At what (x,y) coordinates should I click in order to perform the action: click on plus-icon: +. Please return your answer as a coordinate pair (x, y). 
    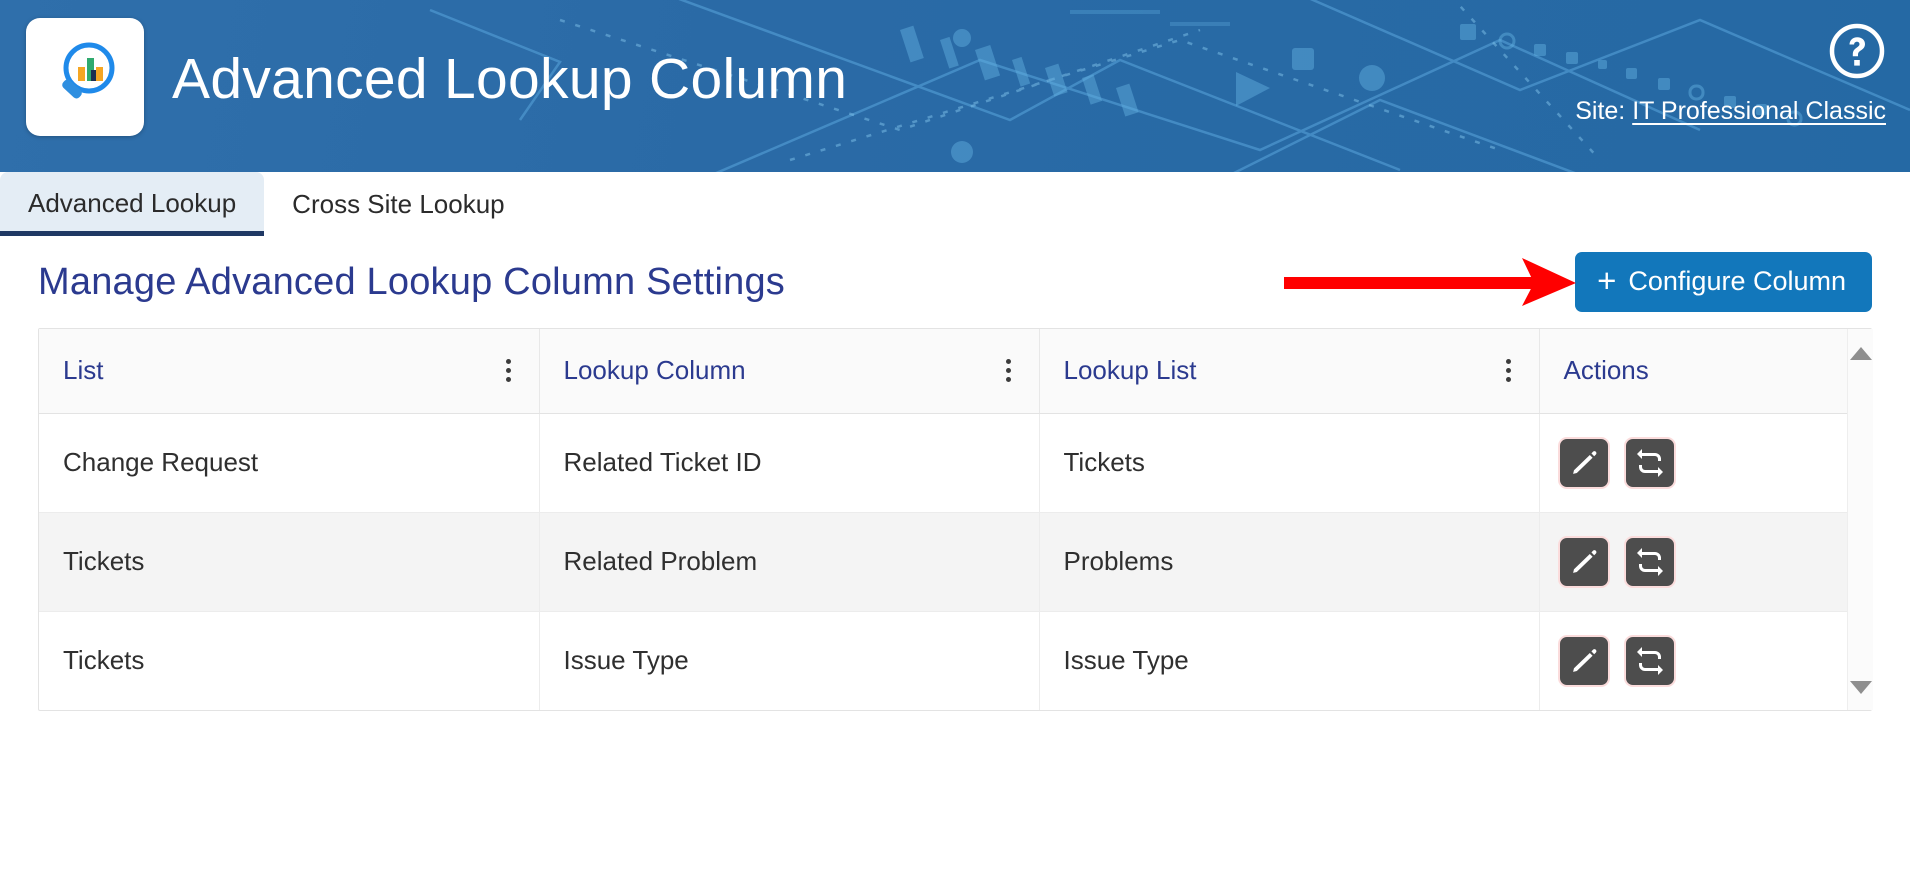
    Looking at the image, I should click on (1607, 280).